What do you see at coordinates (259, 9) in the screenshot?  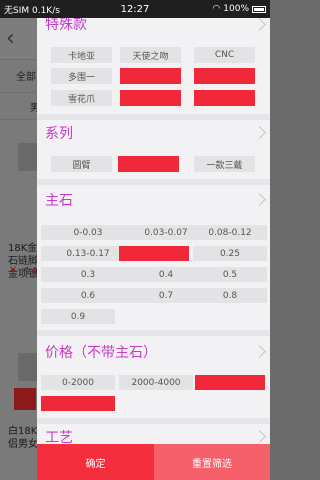 I see `battery-icon` at bounding box center [259, 9].